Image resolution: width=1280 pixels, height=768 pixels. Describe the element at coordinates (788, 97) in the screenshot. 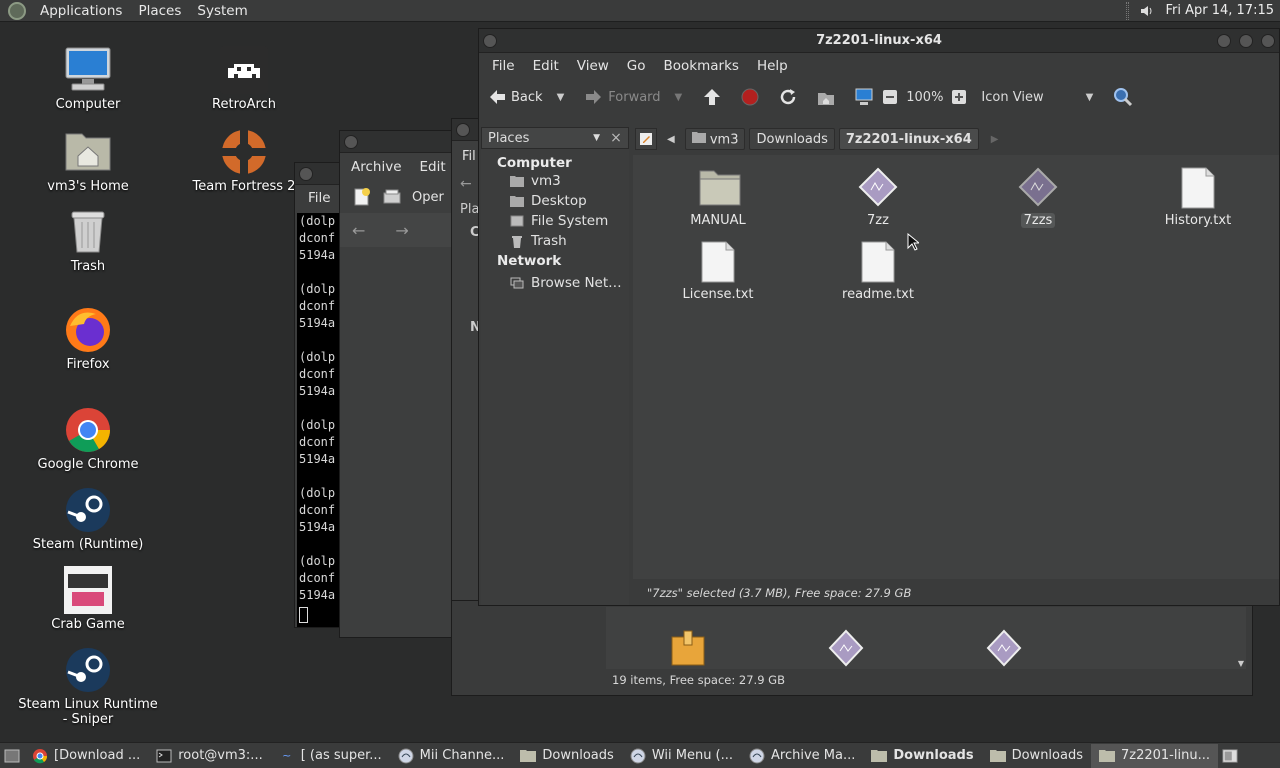

I see `reload-icon` at that location.